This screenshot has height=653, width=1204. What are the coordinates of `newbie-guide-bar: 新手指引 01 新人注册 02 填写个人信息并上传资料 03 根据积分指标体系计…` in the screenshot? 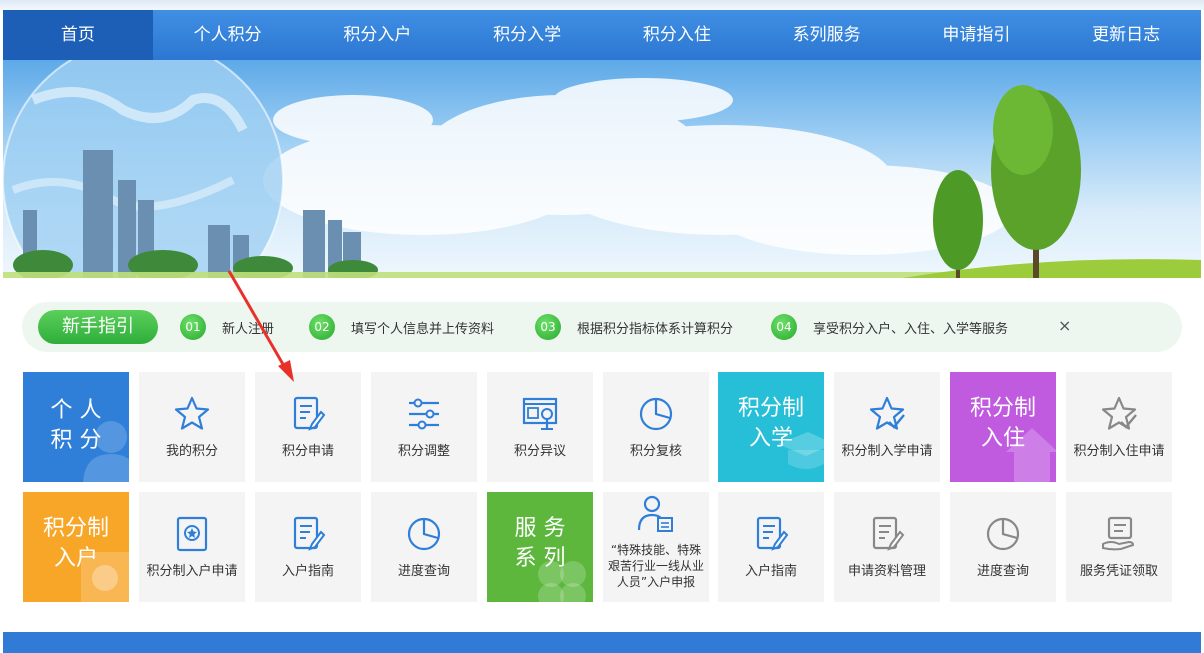 It's located at (602, 327).